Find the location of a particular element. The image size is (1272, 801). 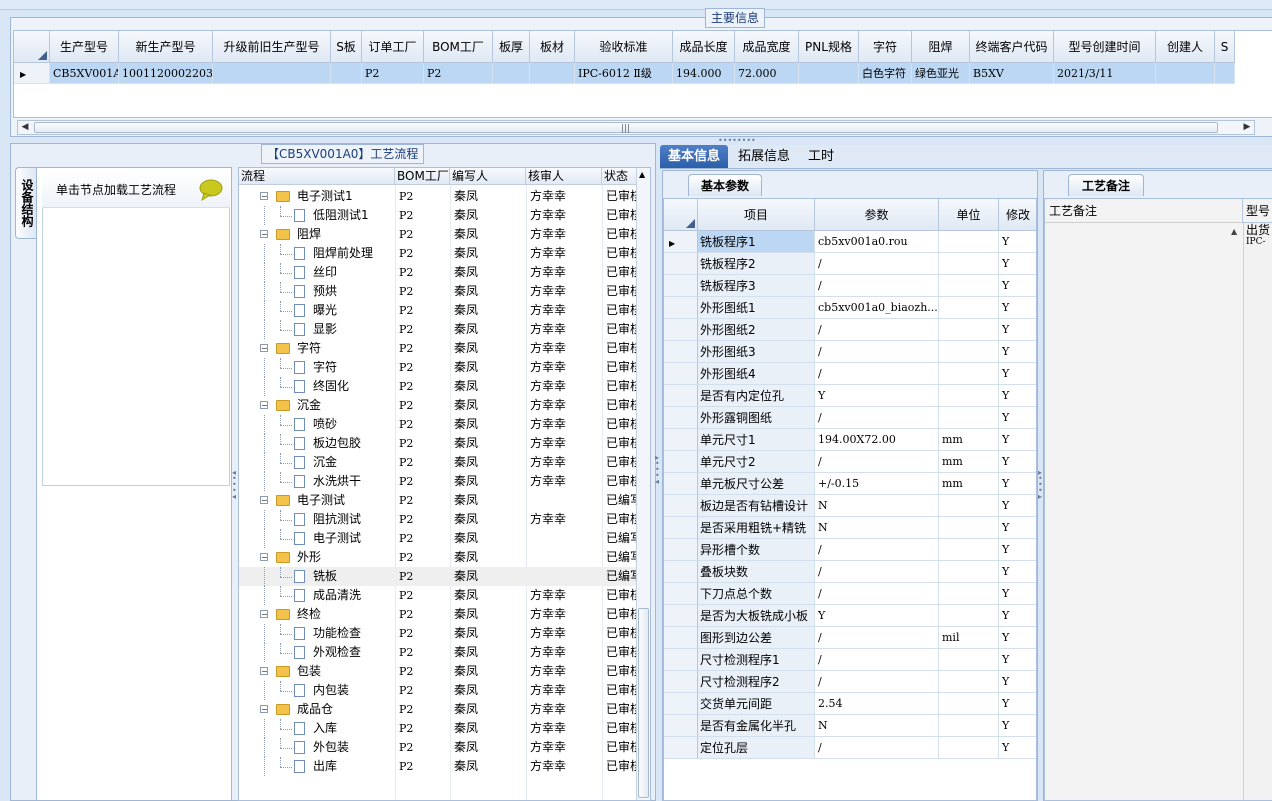

tree-row: 电子测试 P2 秦凤 已编写 is located at coordinates (438, 538).